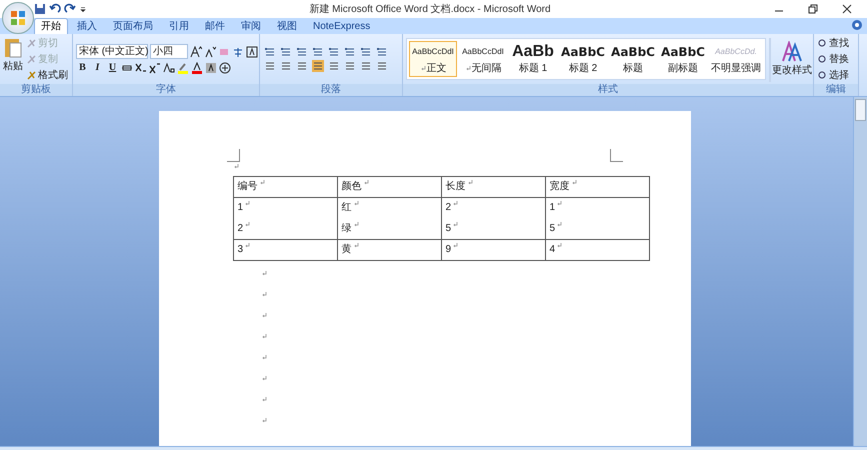  What do you see at coordinates (449, 250) in the screenshot?
I see `table-cell: 9` at bounding box center [449, 250].